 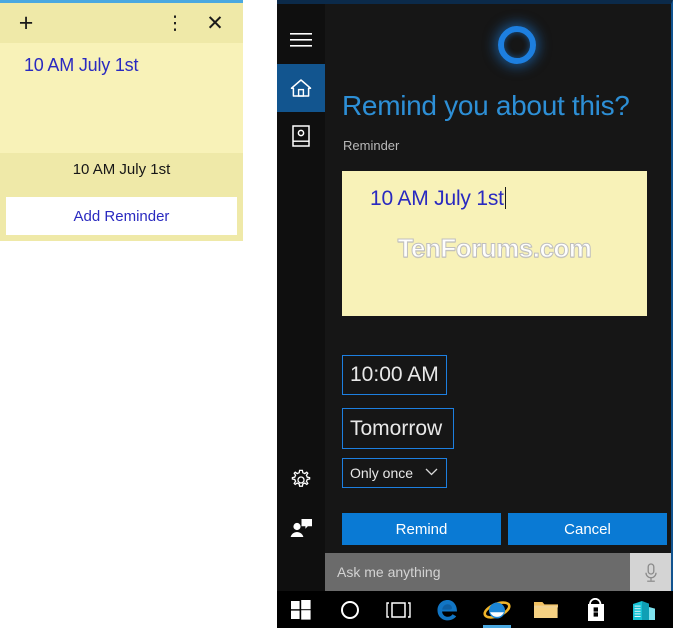 What do you see at coordinates (431, 473) in the screenshot?
I see `chevron-down-icon` at bounding box center [431, 473].